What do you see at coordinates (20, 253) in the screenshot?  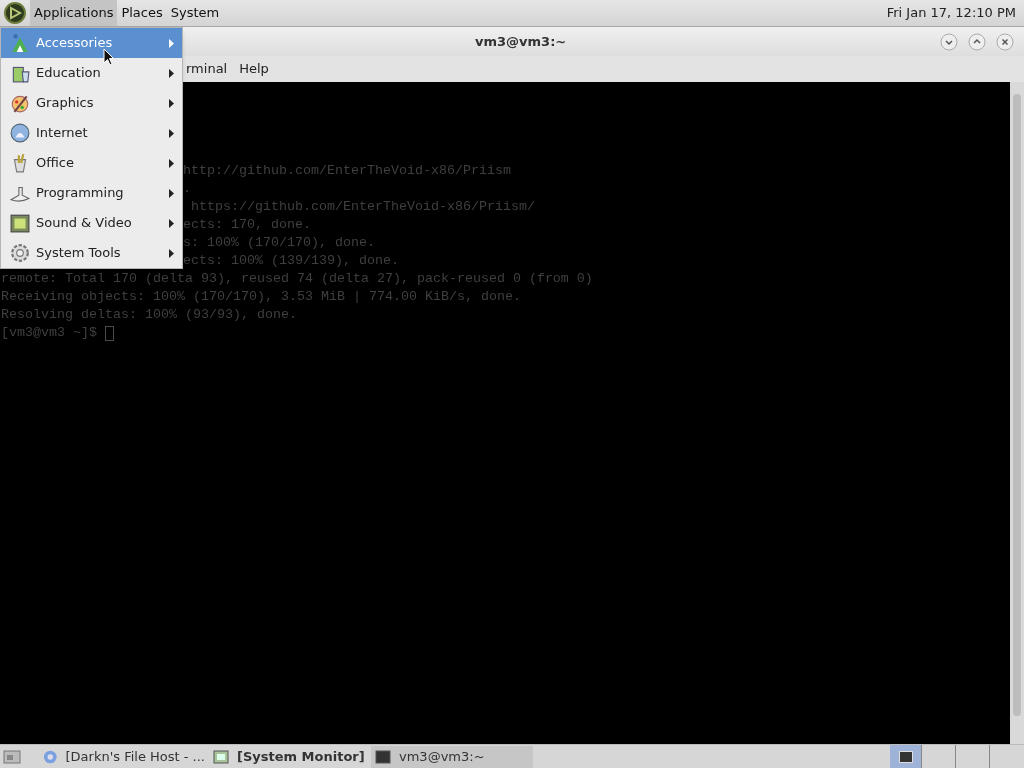 I see `gear-icon` at bounding box center [20, 253].